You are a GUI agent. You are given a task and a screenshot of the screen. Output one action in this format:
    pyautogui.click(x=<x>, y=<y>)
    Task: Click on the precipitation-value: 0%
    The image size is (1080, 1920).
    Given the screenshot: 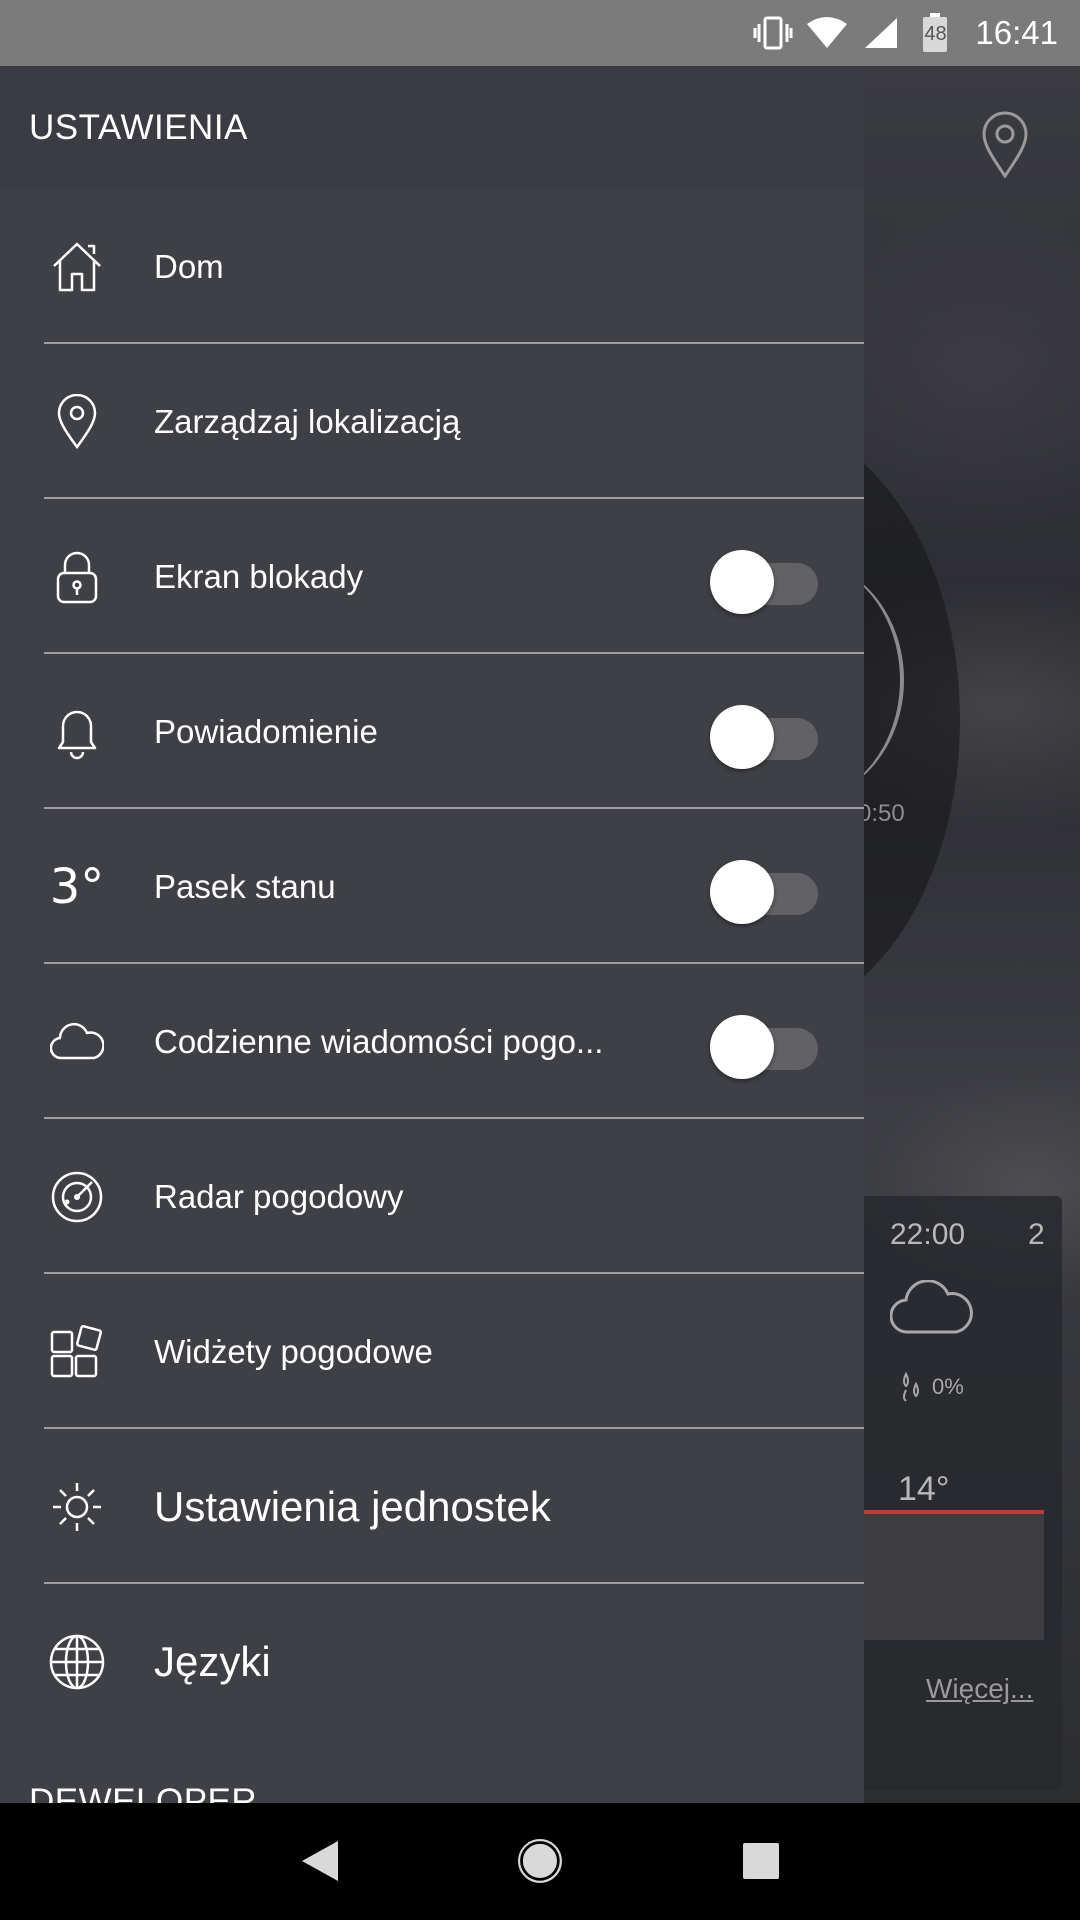 What is the action you would take?
    pyautogui.click(x=948, y=1386)
    